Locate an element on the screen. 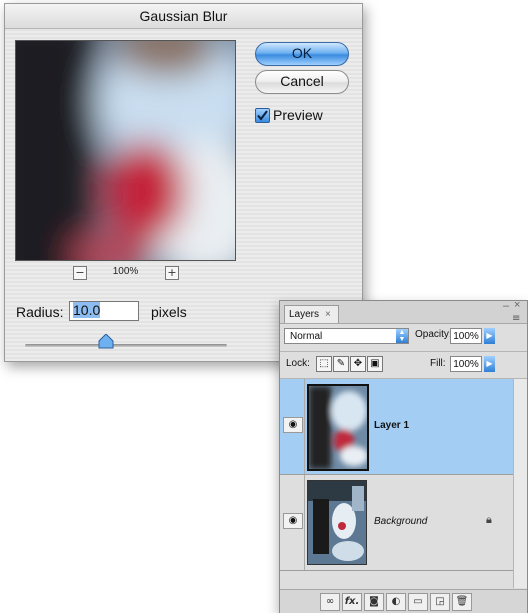  zoom-out-button: − is located at coordinates (80, 273).